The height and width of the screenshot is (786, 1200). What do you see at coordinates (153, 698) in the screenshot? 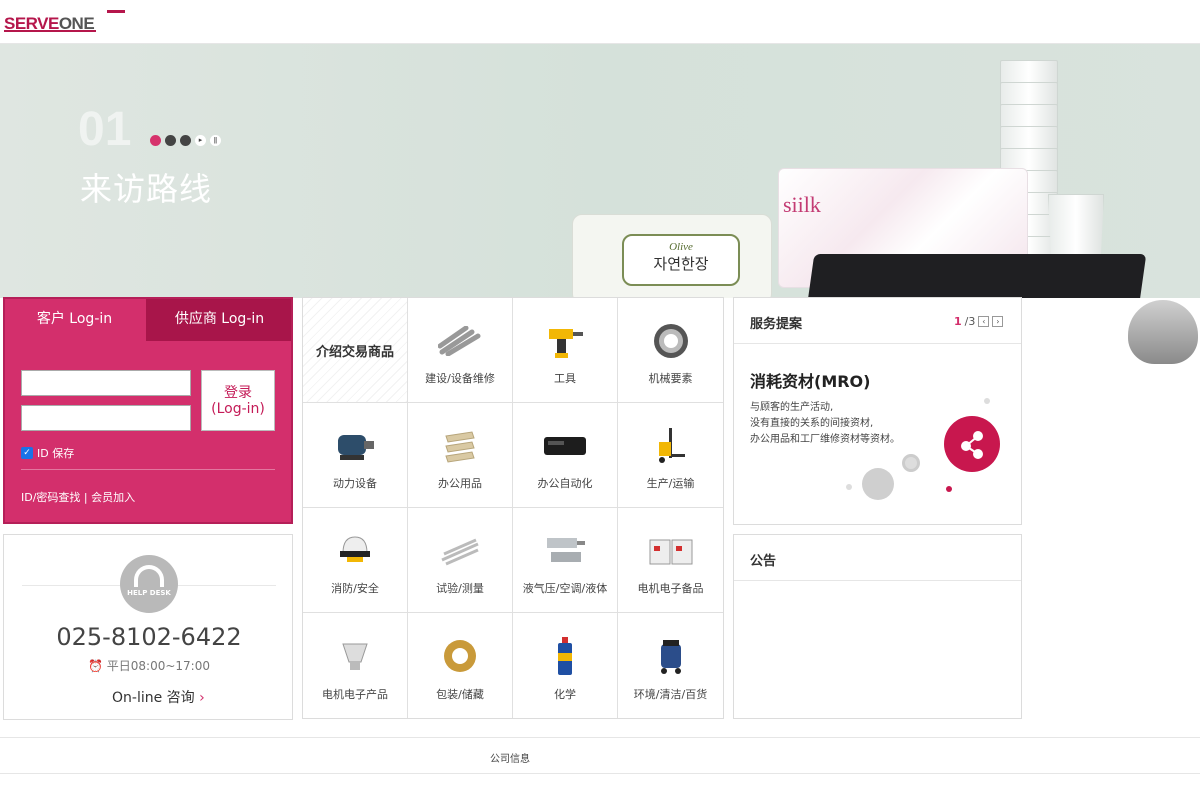
I see `online-consult-text: On-line 咨询` at bounding box center [153, 698].